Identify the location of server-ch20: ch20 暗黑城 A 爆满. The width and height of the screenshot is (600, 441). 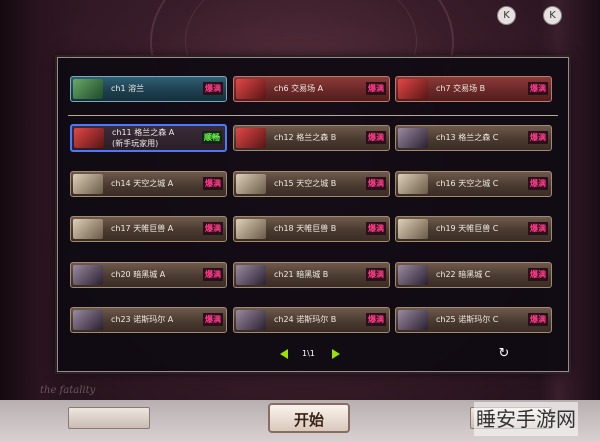
(148, 275).